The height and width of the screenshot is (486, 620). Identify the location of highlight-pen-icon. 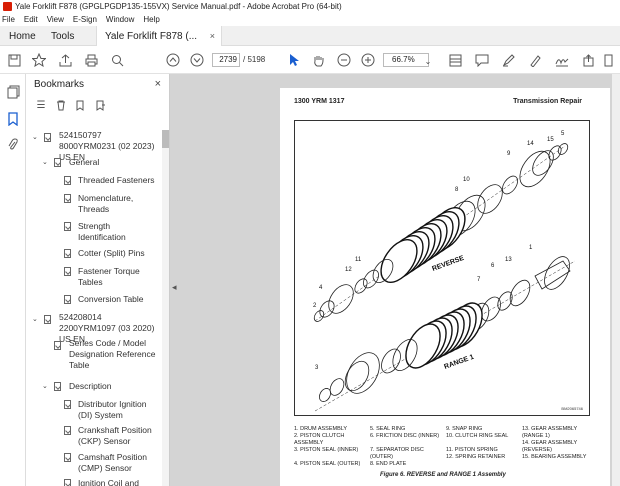
(508, 60).